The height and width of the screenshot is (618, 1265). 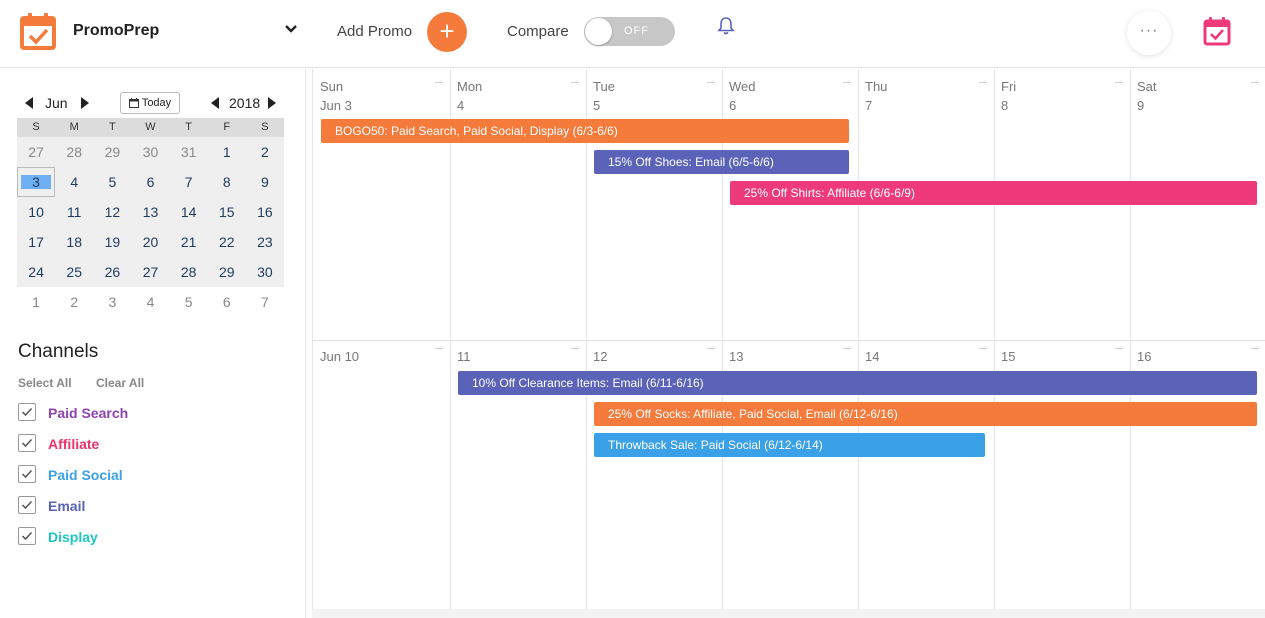 What do you see at coordinates (470, 86) in the screenshot?
I see `day-of-week: Mon` at bounding box center [470, 86].